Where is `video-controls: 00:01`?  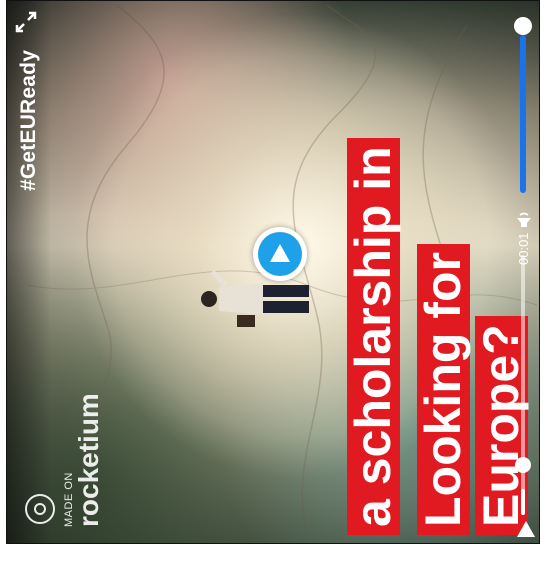
video-controls: 00:01 is located at coordinates (518, 272).